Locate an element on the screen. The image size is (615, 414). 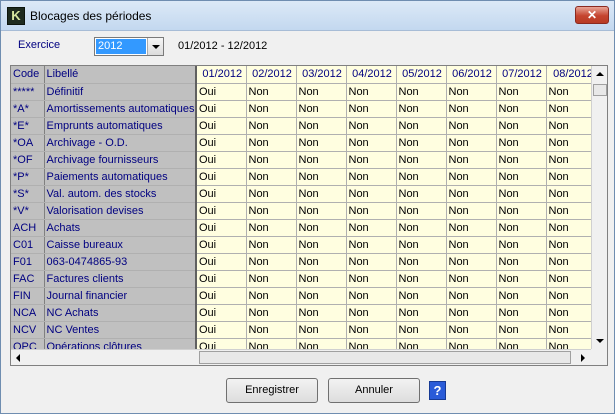
horizontal-scroll-thumb is located at coordinates (385, 357).